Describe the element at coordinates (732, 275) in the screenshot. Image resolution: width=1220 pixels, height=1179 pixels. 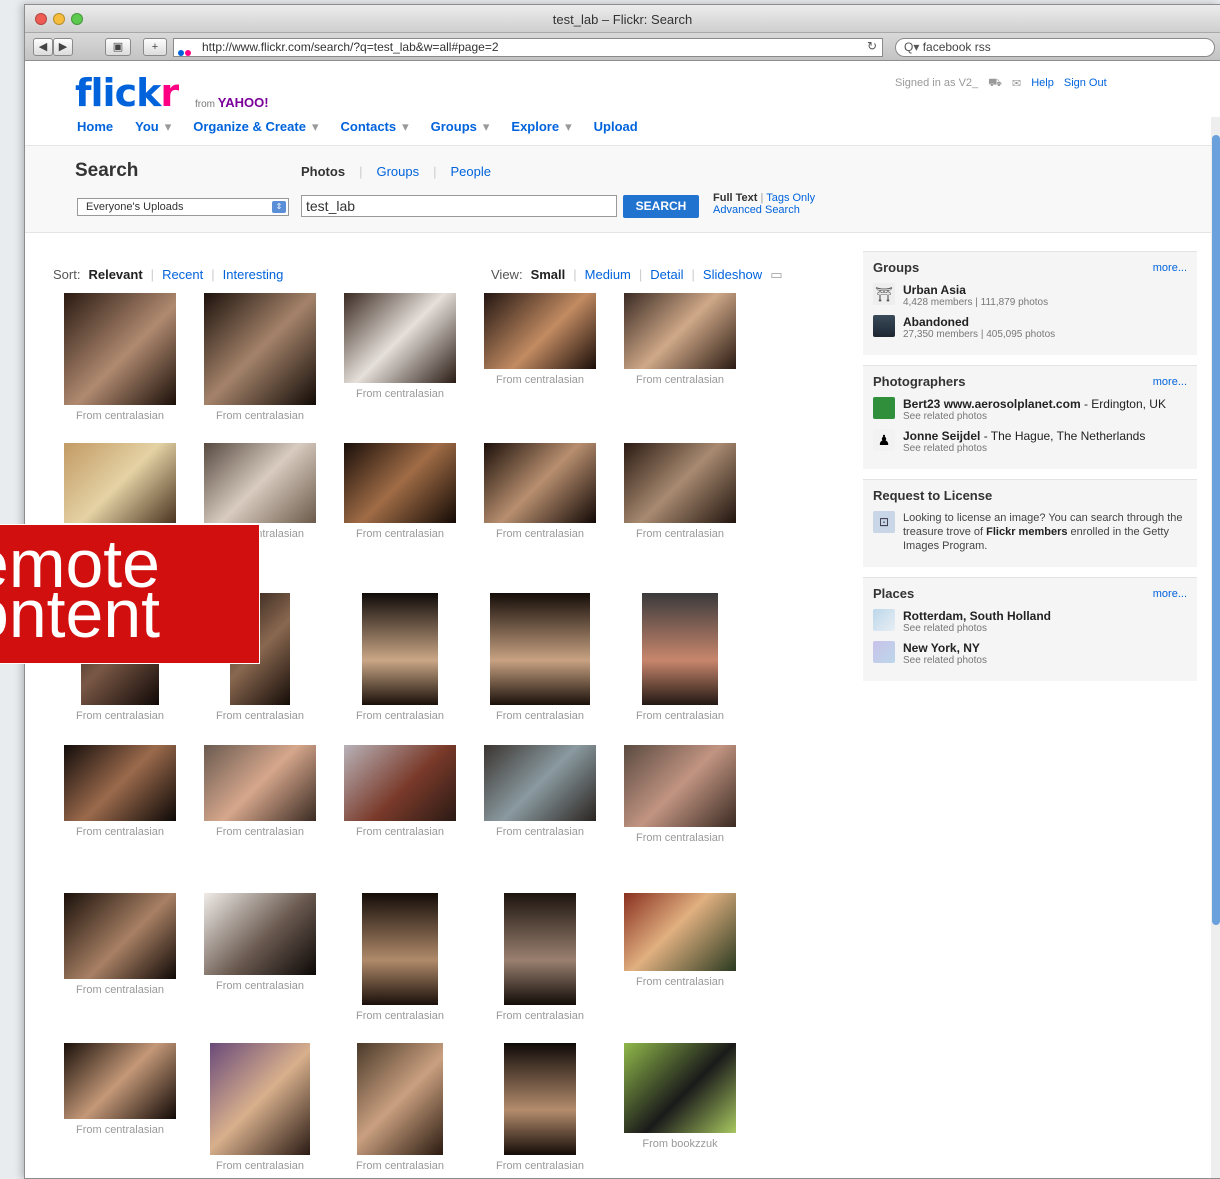
I see `view-slideshow: Slideshow` at that location.